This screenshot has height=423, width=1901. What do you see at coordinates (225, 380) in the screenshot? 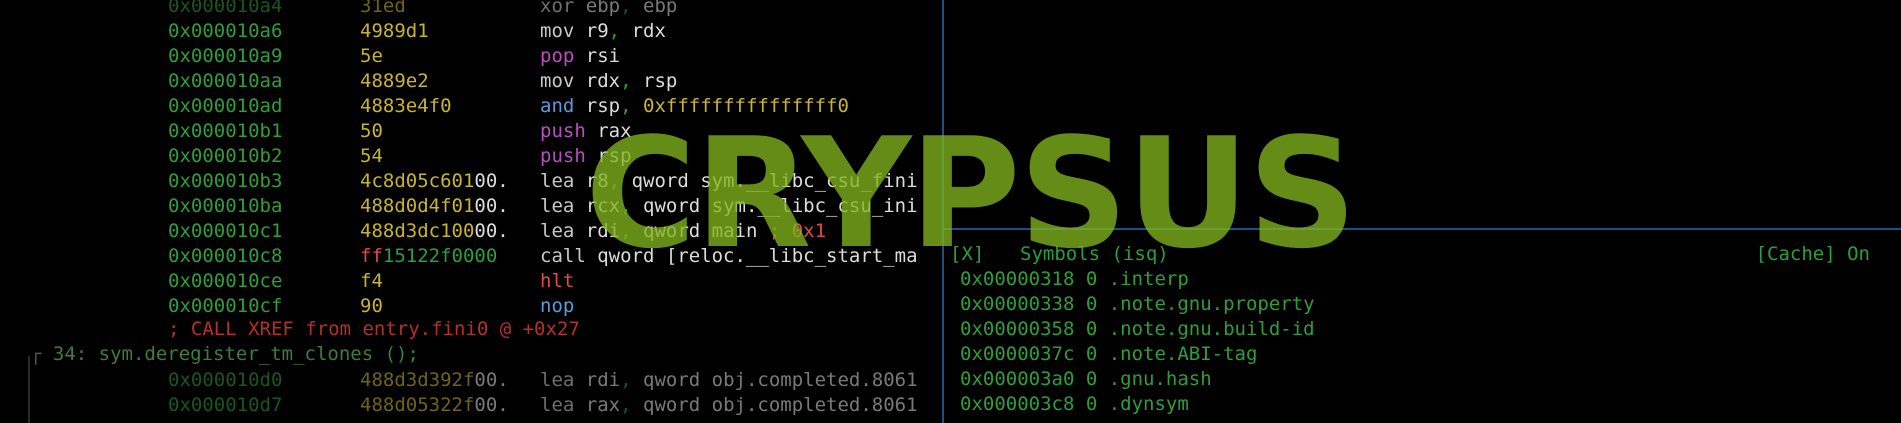
I see `instruction-address: 0x000010d0` at bounding box center [225, 380].